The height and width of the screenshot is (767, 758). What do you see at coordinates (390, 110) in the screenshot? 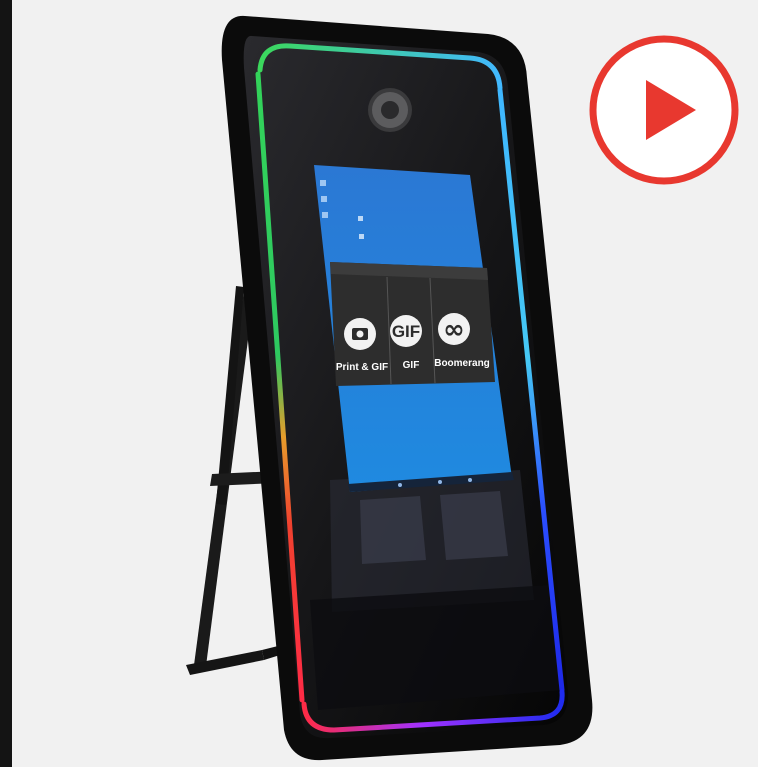
I see `camera-lens` at bounding box center [390, 110].